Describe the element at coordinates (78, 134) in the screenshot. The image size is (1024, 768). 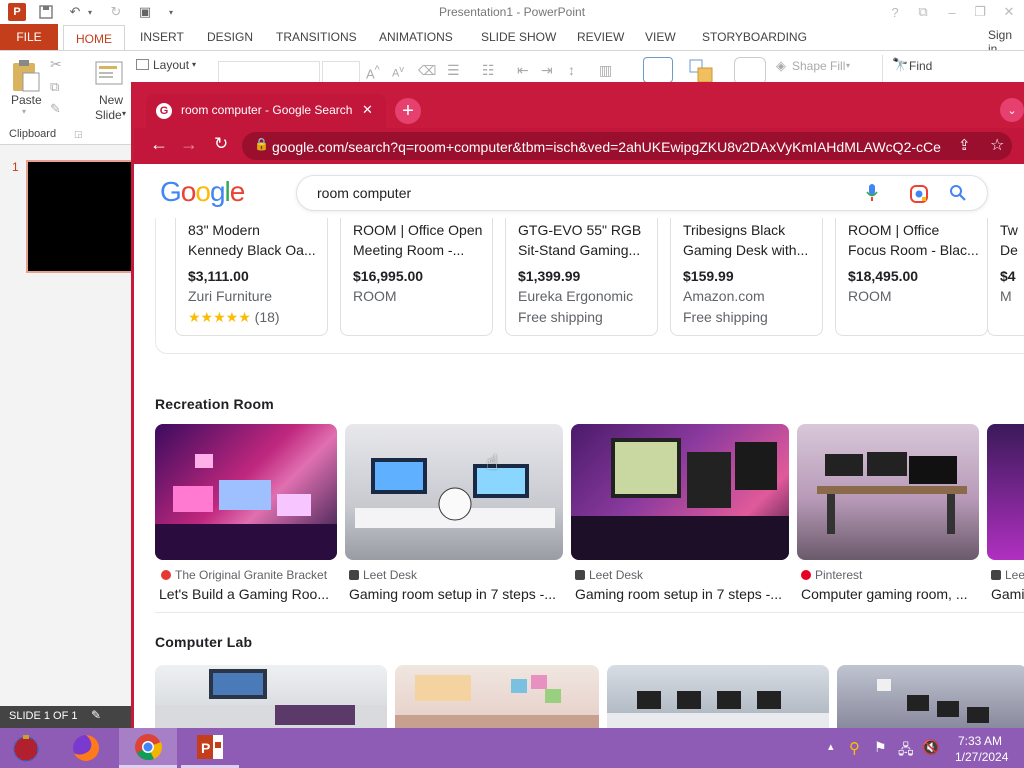
I see `clipboard-launcher-icon: ◲` at that location.